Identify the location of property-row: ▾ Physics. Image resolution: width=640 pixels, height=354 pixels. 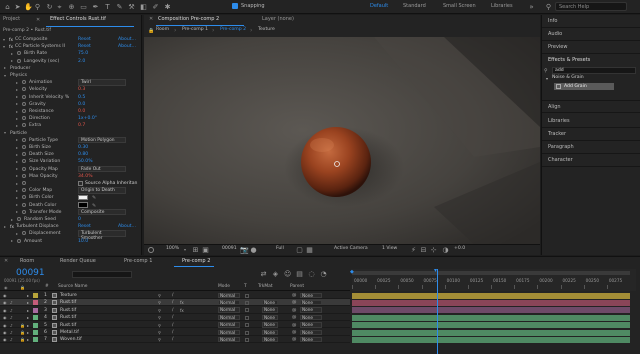
(71, 75).